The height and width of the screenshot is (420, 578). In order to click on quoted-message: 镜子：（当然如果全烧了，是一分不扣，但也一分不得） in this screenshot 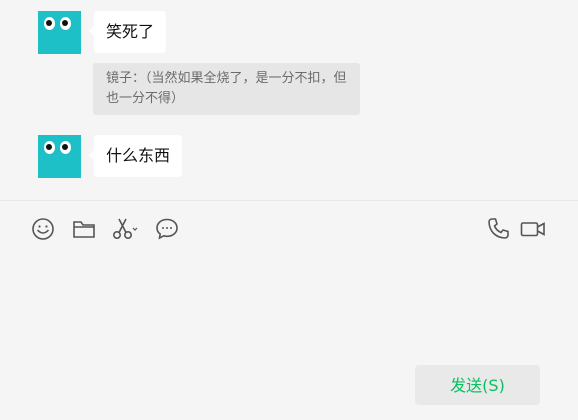, I will do `click(226, 89)`.